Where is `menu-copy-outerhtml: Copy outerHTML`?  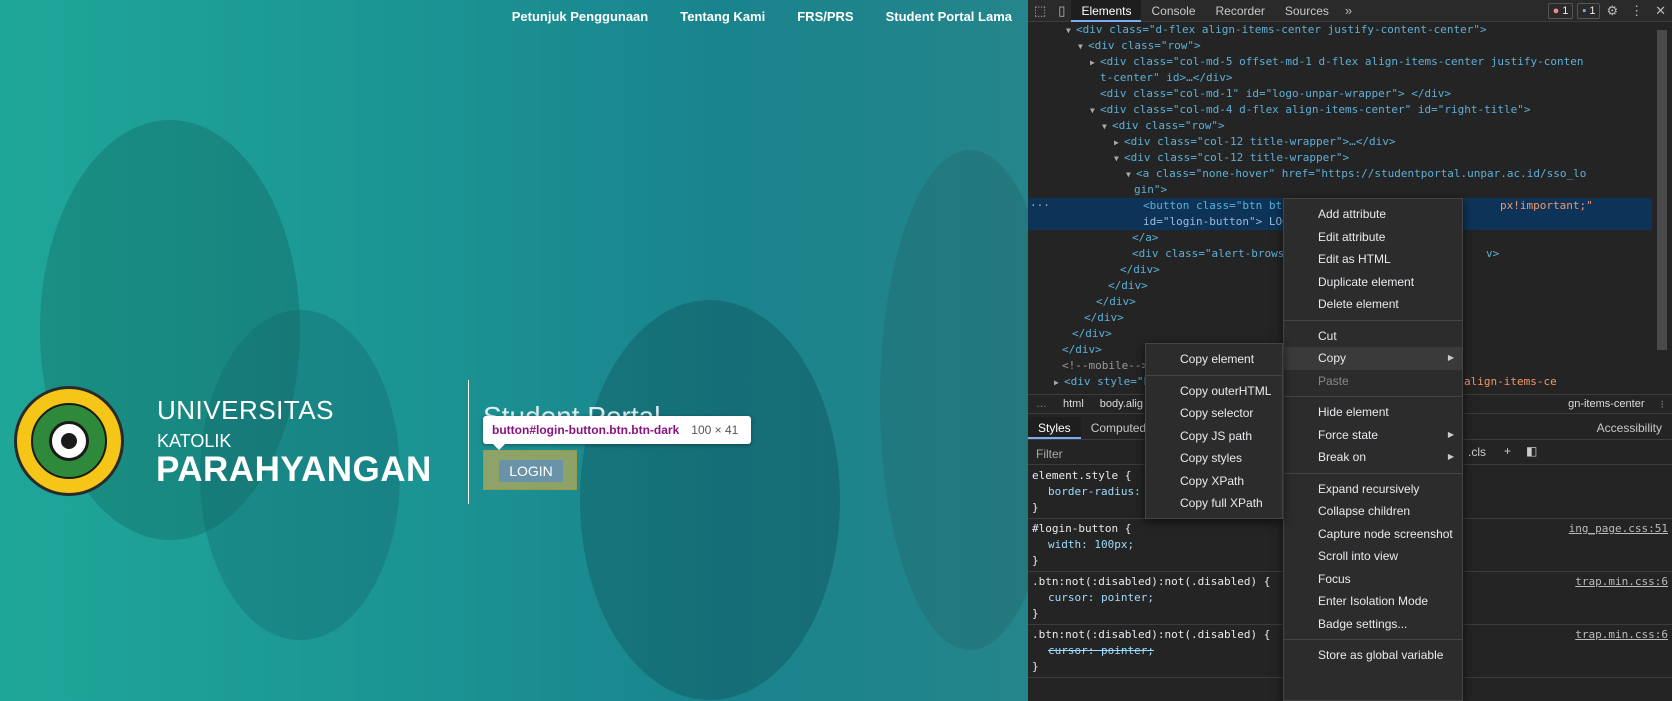 menu-copy-outerhtml: Copy outerHTML is located at coordinates (1214, 391).